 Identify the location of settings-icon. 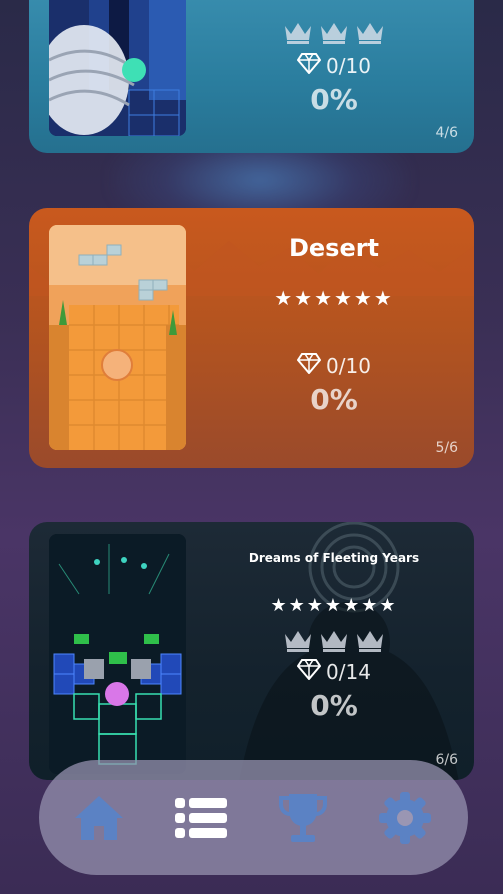
(405, 818).